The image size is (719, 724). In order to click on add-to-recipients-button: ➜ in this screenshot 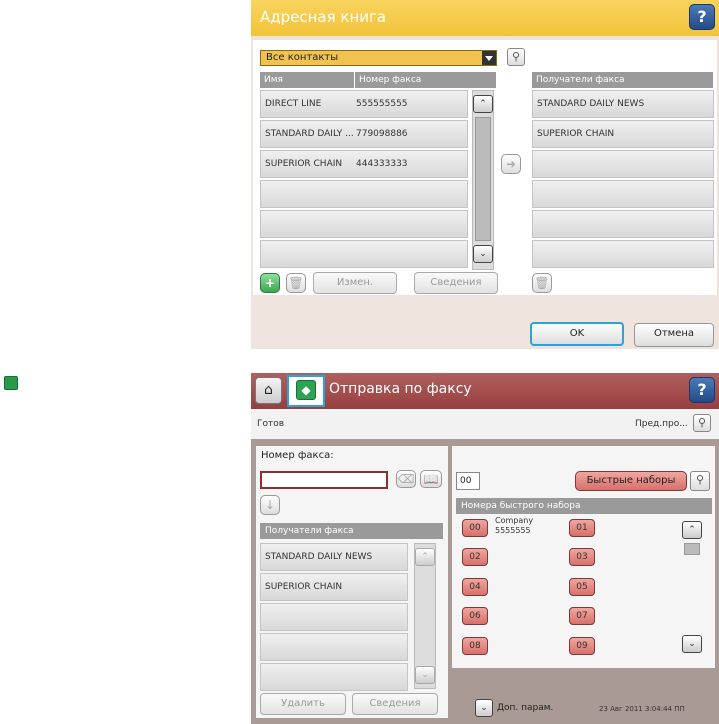, I will do `click(511, 164)`.